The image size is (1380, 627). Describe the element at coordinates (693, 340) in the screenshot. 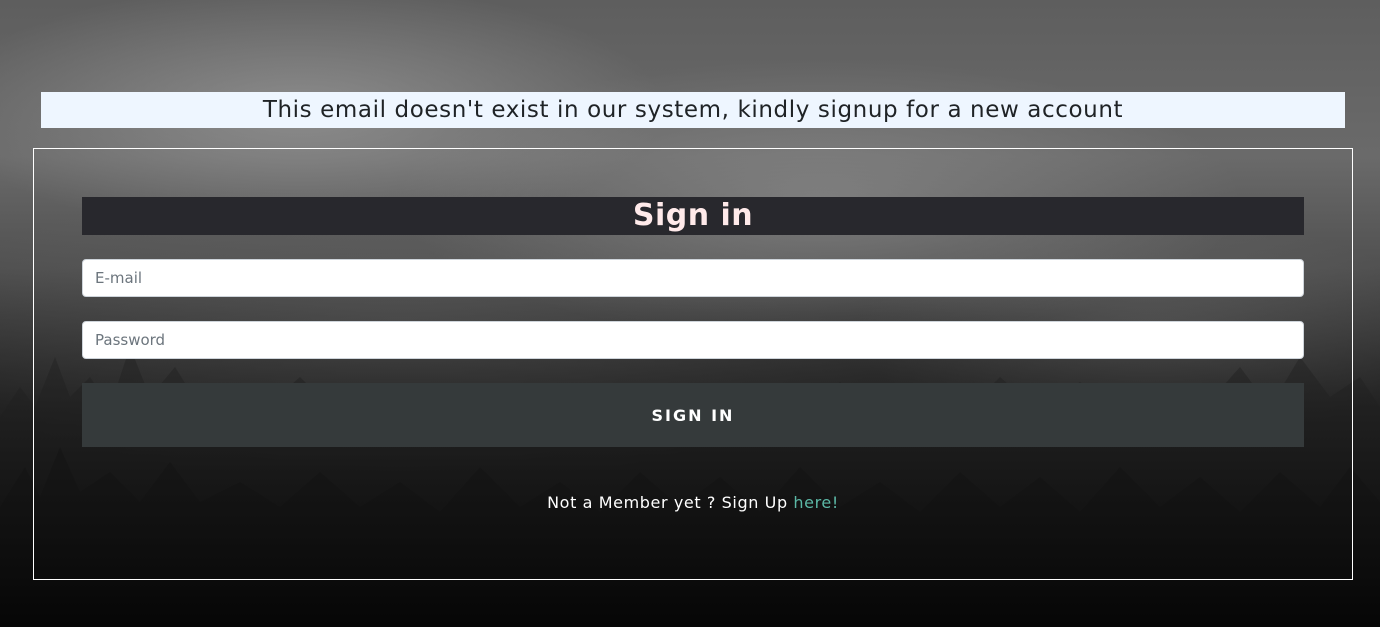

I see `password-field` at that location.